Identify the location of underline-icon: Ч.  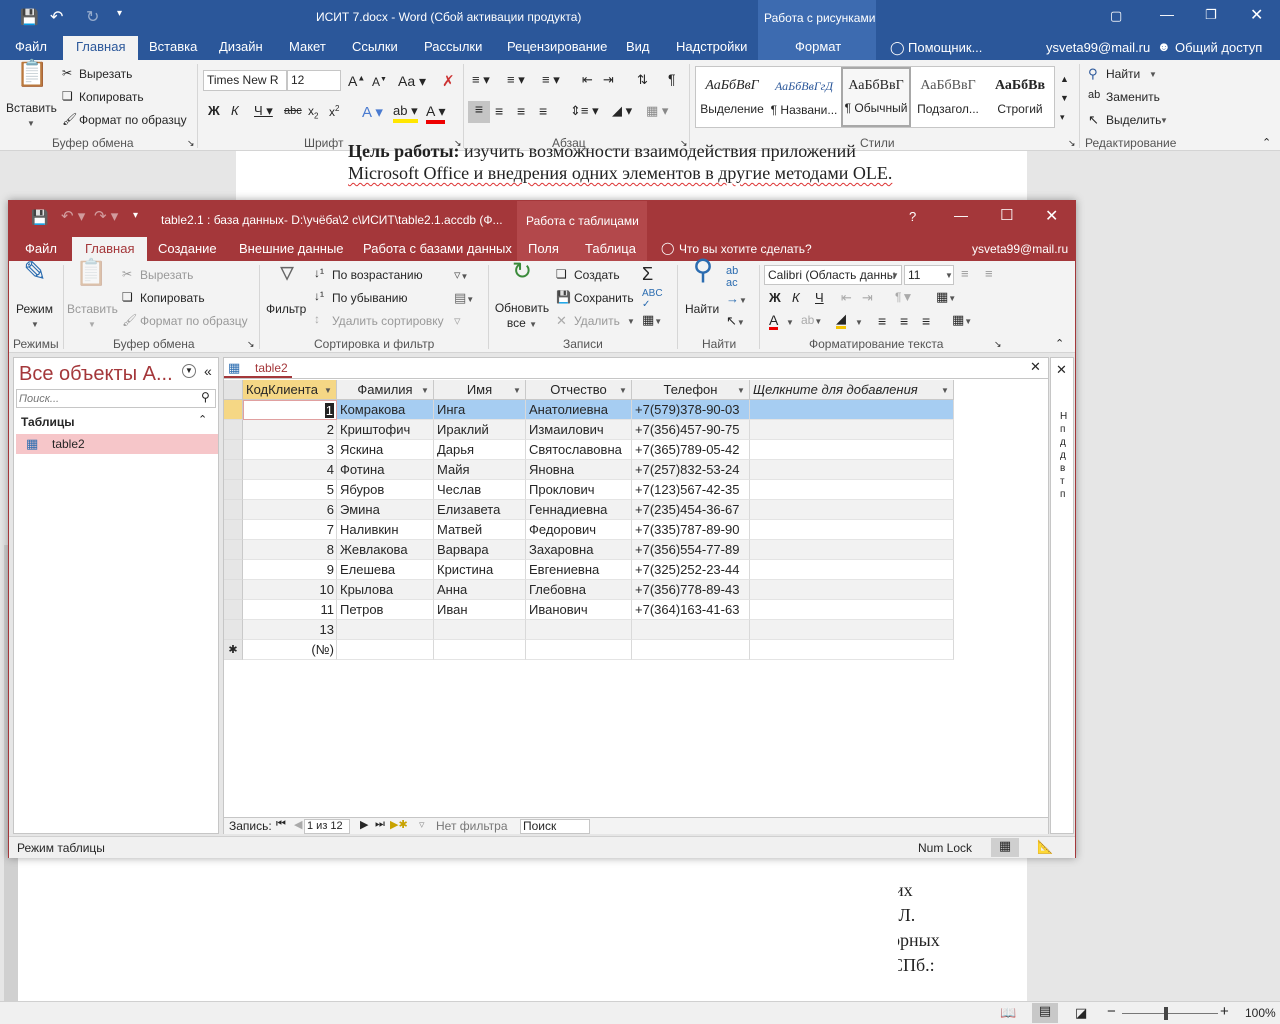
(819, 297).